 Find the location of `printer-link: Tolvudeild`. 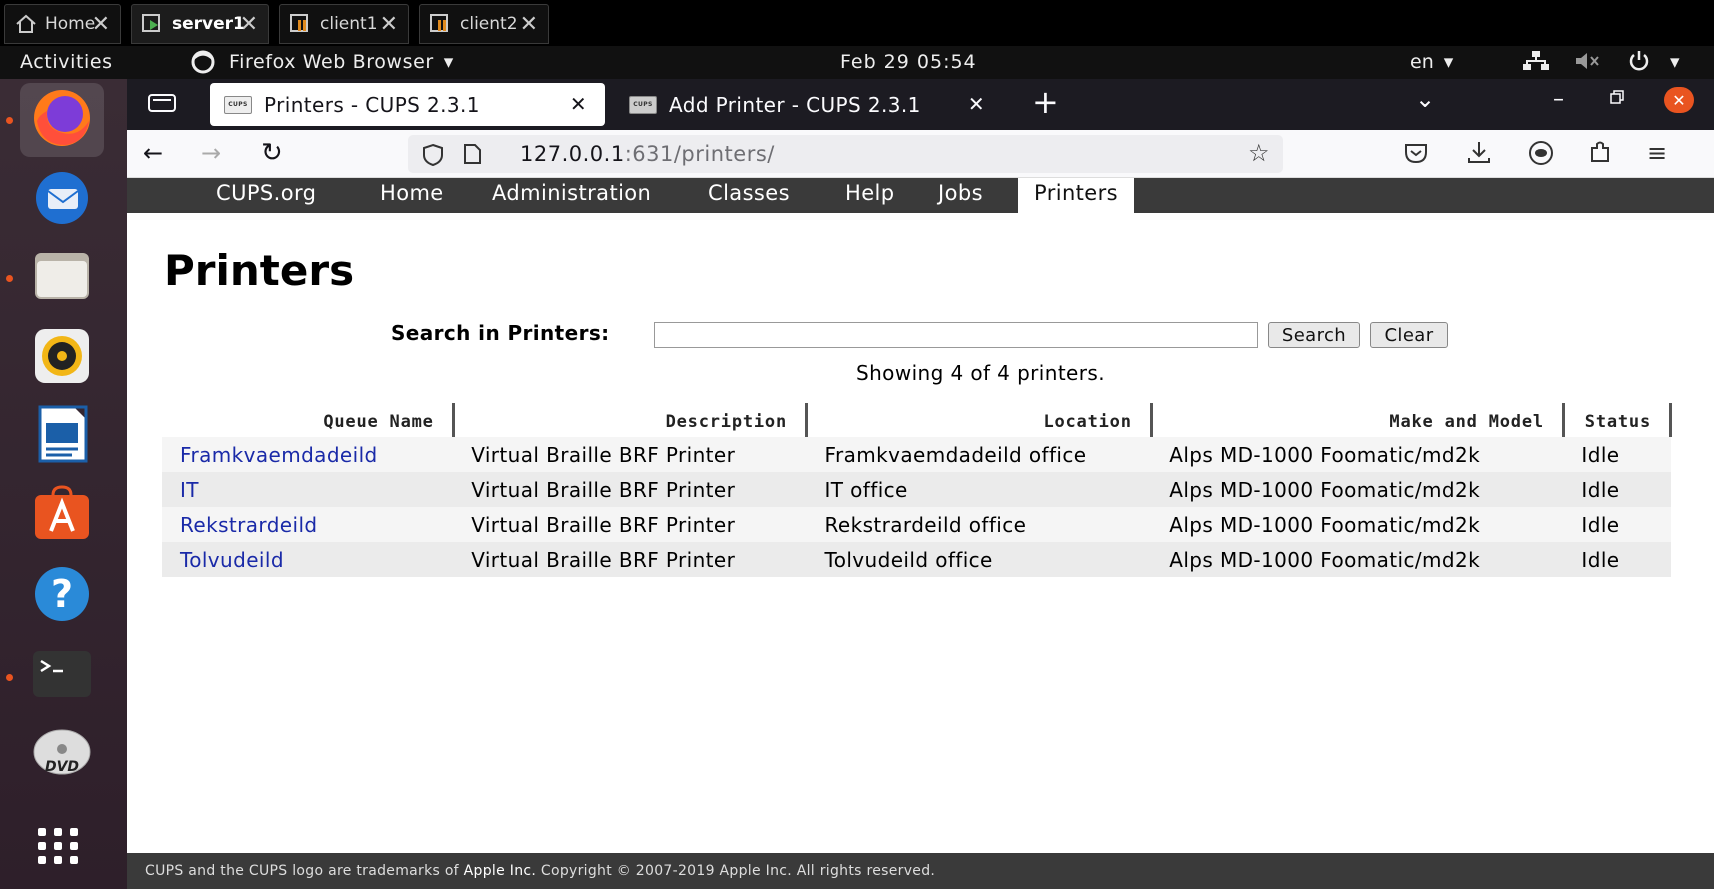

printer-link: Tolvudeild is located at coordinates (232, 560).